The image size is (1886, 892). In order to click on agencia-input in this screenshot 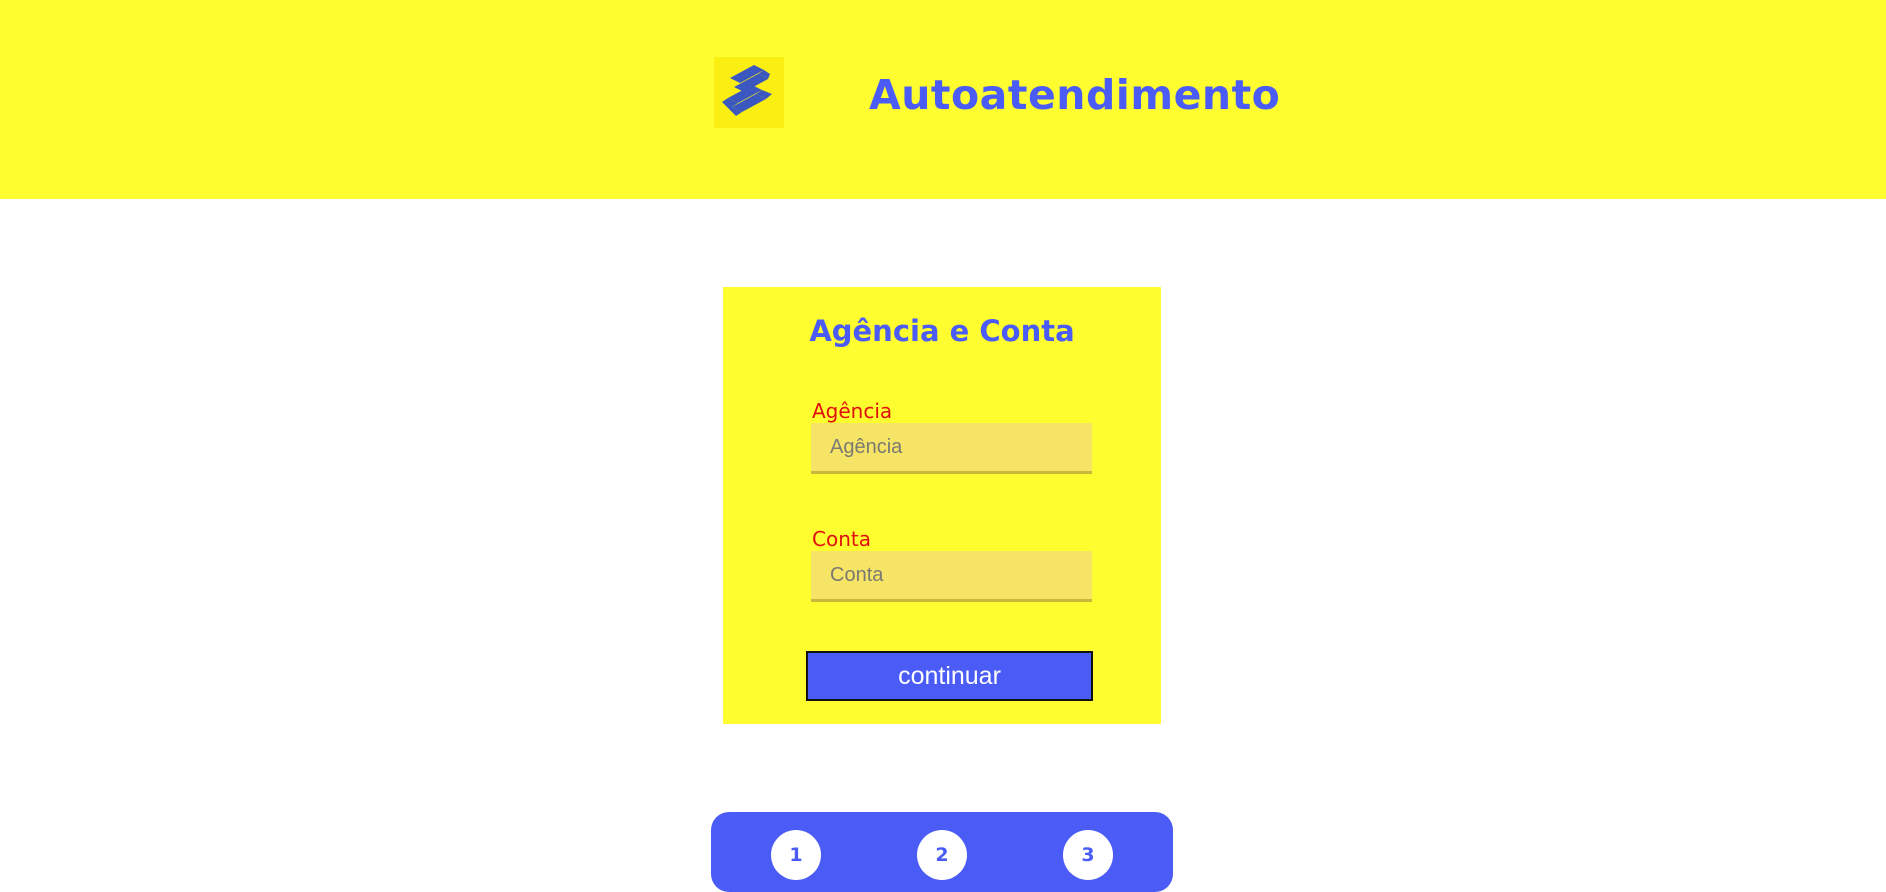, I will do `click(951, 448)`.